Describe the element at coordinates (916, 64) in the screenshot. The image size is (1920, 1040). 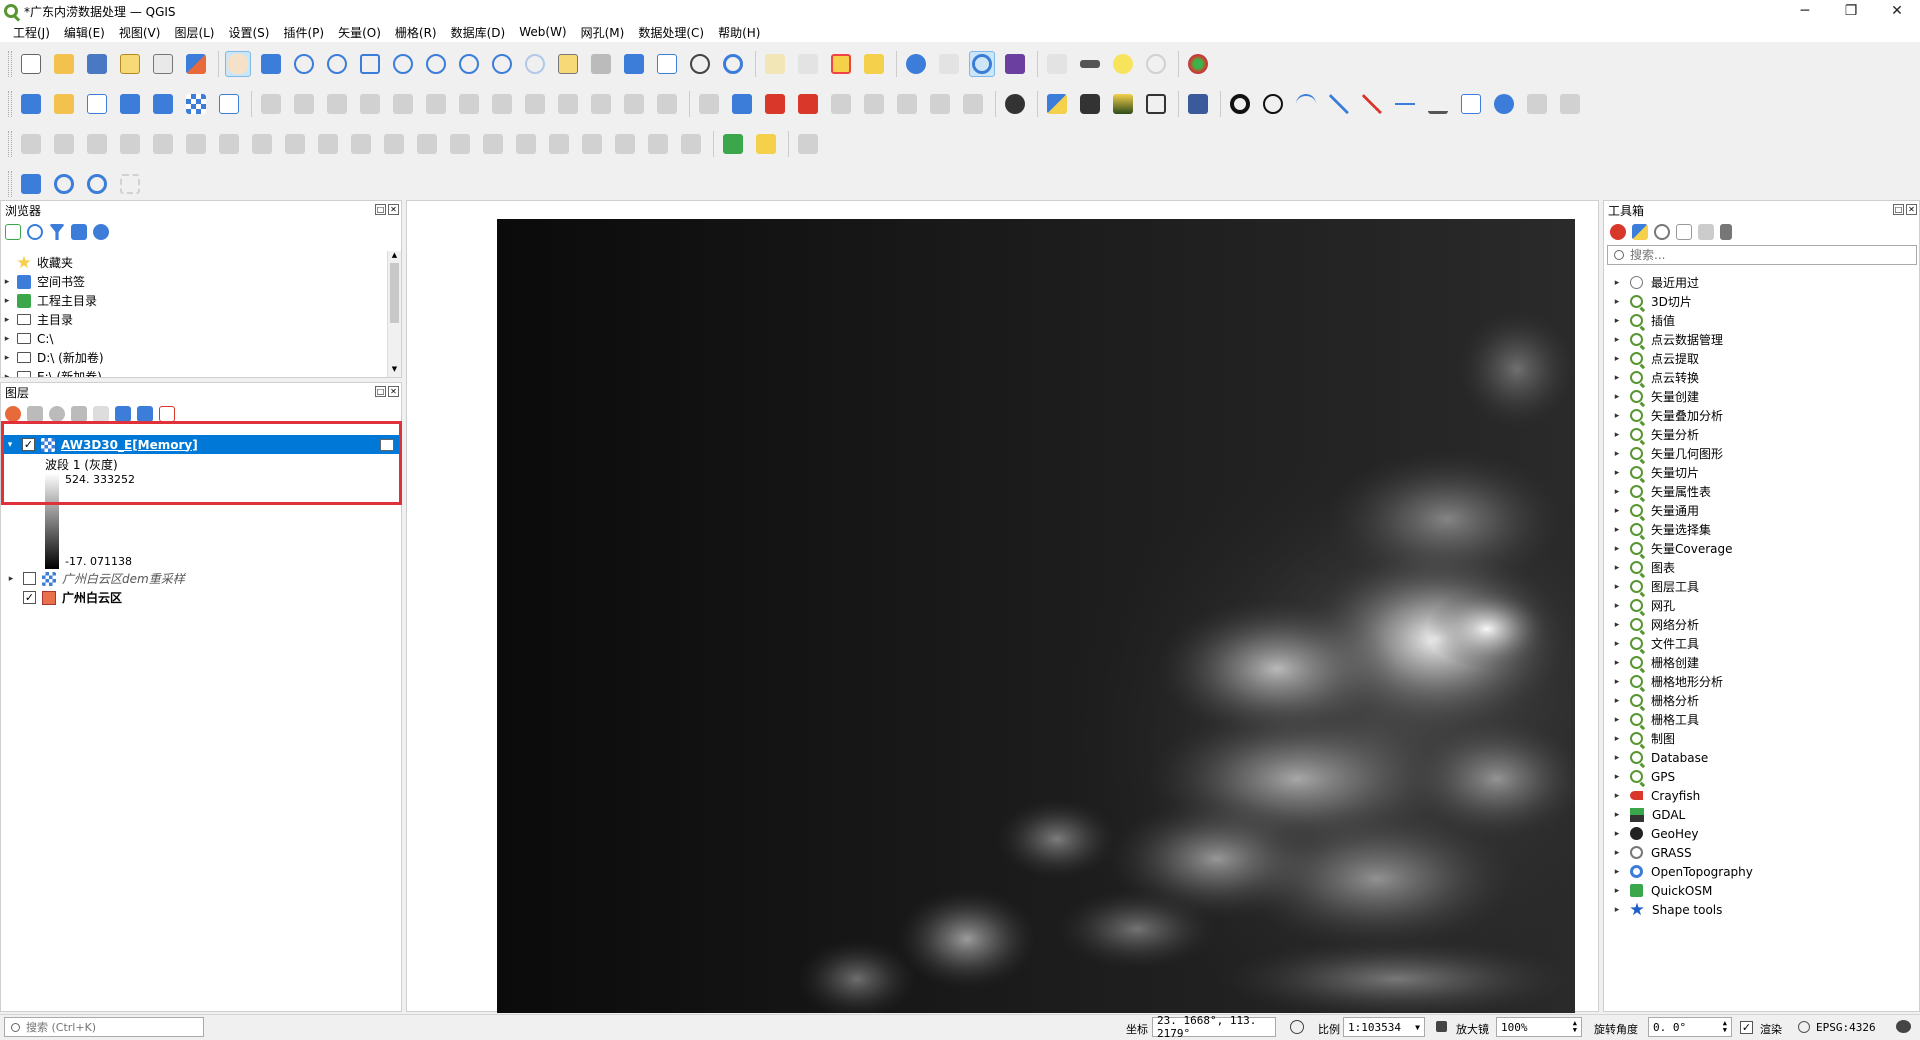
I see `identify-button` at that location.